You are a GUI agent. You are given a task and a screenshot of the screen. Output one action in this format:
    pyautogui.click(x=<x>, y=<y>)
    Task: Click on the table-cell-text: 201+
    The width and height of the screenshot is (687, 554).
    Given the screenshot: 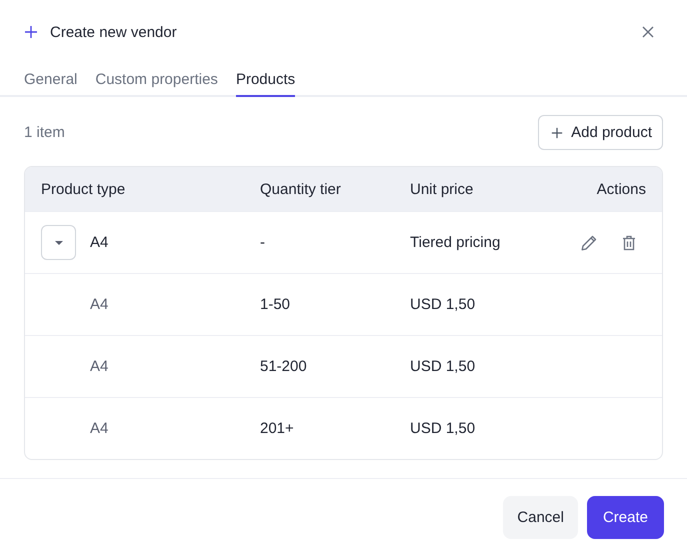 What is the action you would take?
    pyautogui.click(x=277, y=428)
    